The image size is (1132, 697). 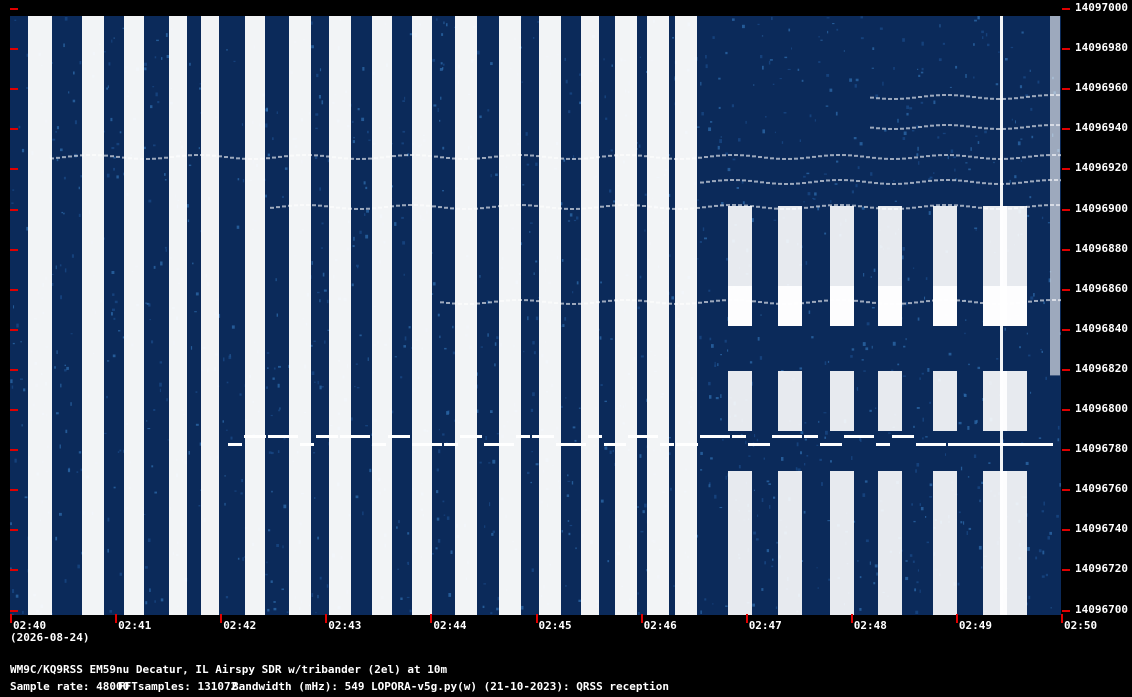 What do you see at coordinates (1101, 328) in the screenshot?
I see `freq-label: 14096840` at bounding box center [1101, 328].